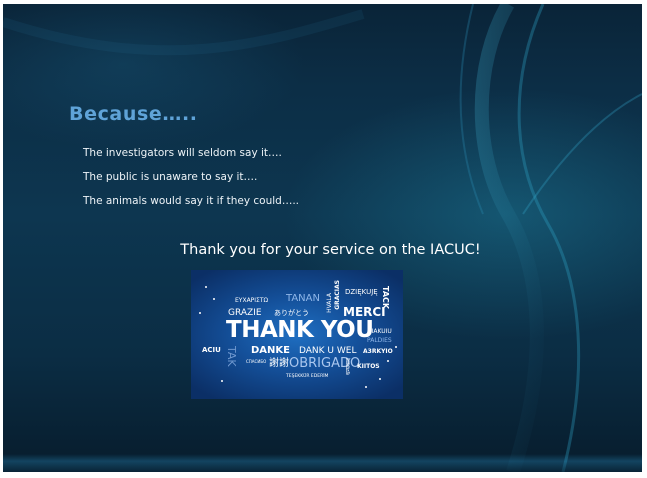  I want to click on bottom-band, so click(322, 463).